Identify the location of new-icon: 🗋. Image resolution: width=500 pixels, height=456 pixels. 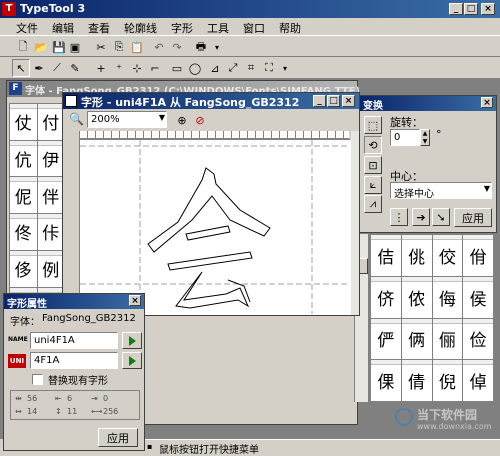
(23, 47).